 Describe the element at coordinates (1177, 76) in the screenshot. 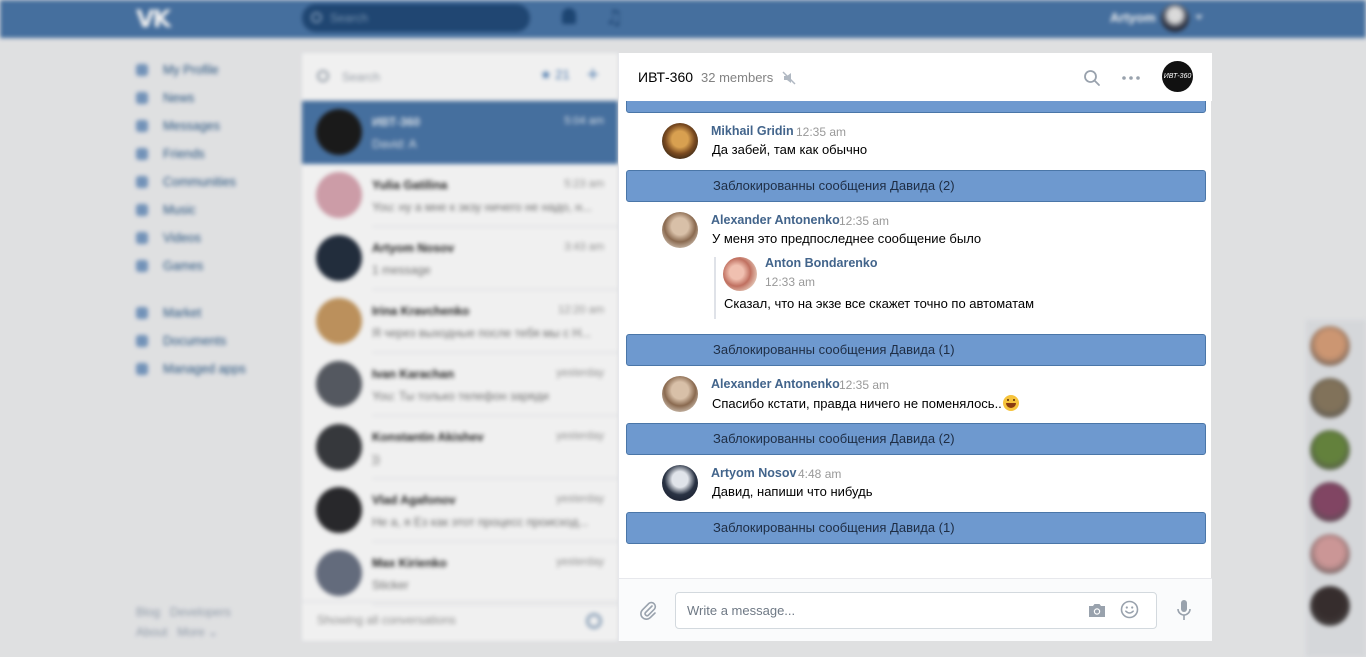

I see `chat-avatar: ИВТ-360` at that location.